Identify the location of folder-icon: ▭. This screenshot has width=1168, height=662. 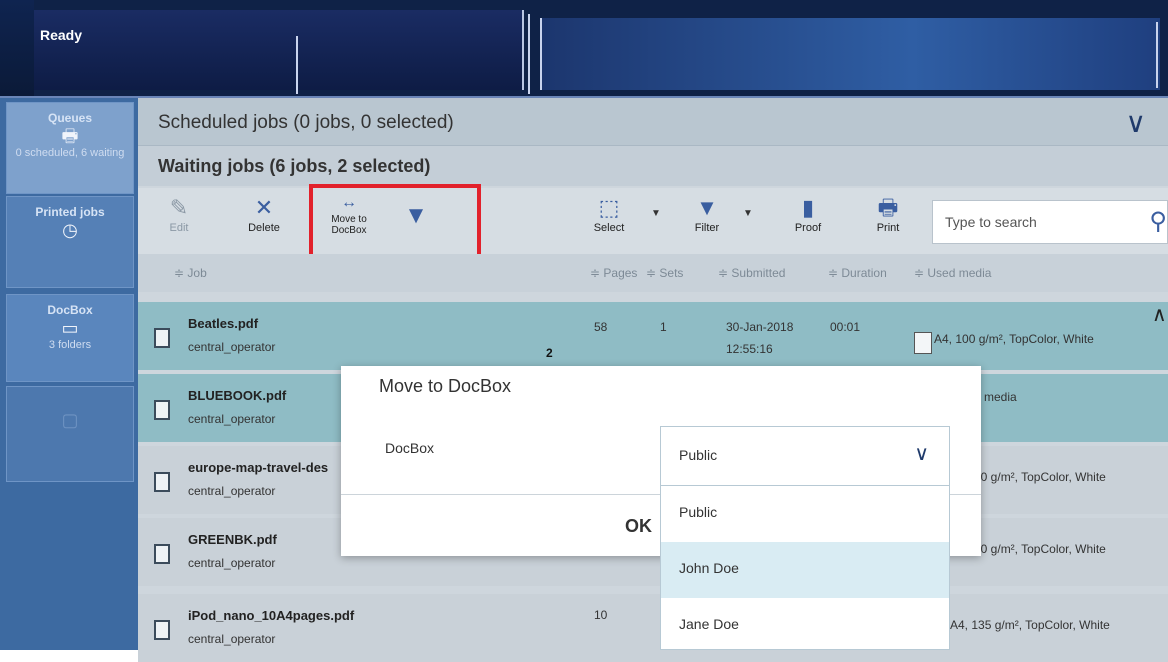
(70, 328).